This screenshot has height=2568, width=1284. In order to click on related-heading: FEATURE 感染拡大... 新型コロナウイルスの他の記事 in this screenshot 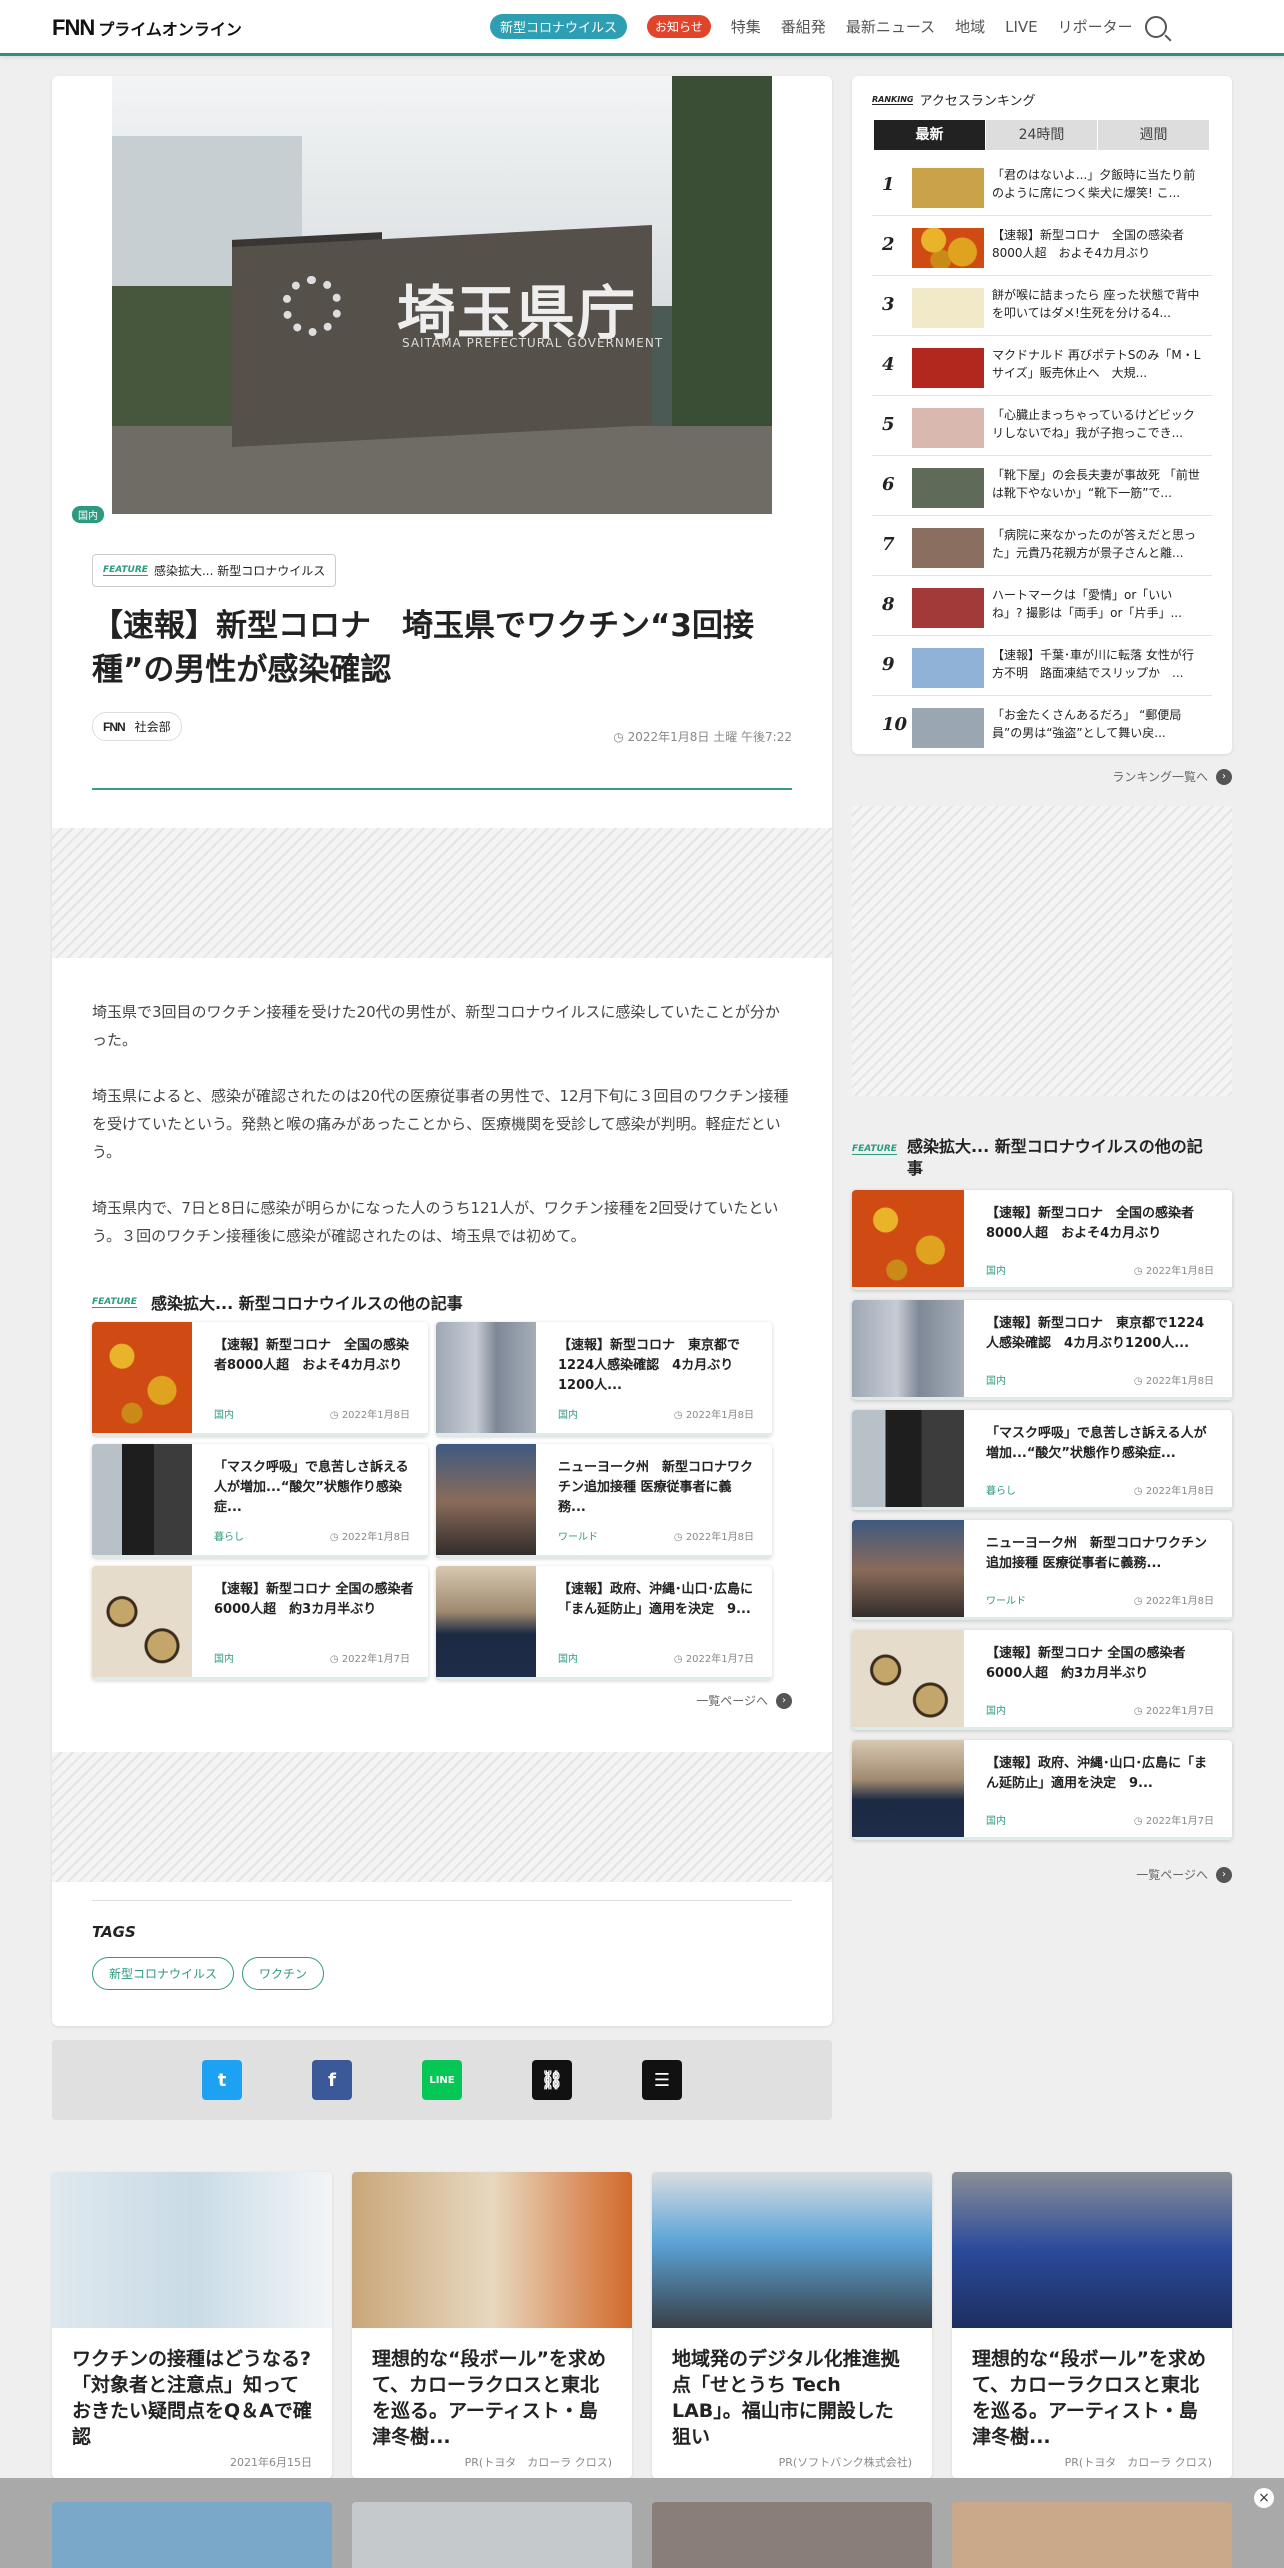, I will do `click(277, 1303)`.